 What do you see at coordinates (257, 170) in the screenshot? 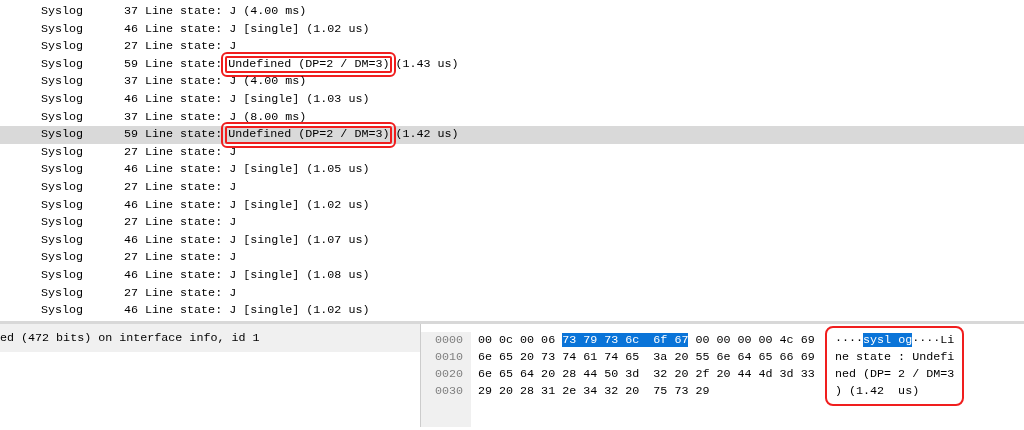
I see `info-text: Line state: J [single] (1.05 us)` at bounding box center [257, 170].